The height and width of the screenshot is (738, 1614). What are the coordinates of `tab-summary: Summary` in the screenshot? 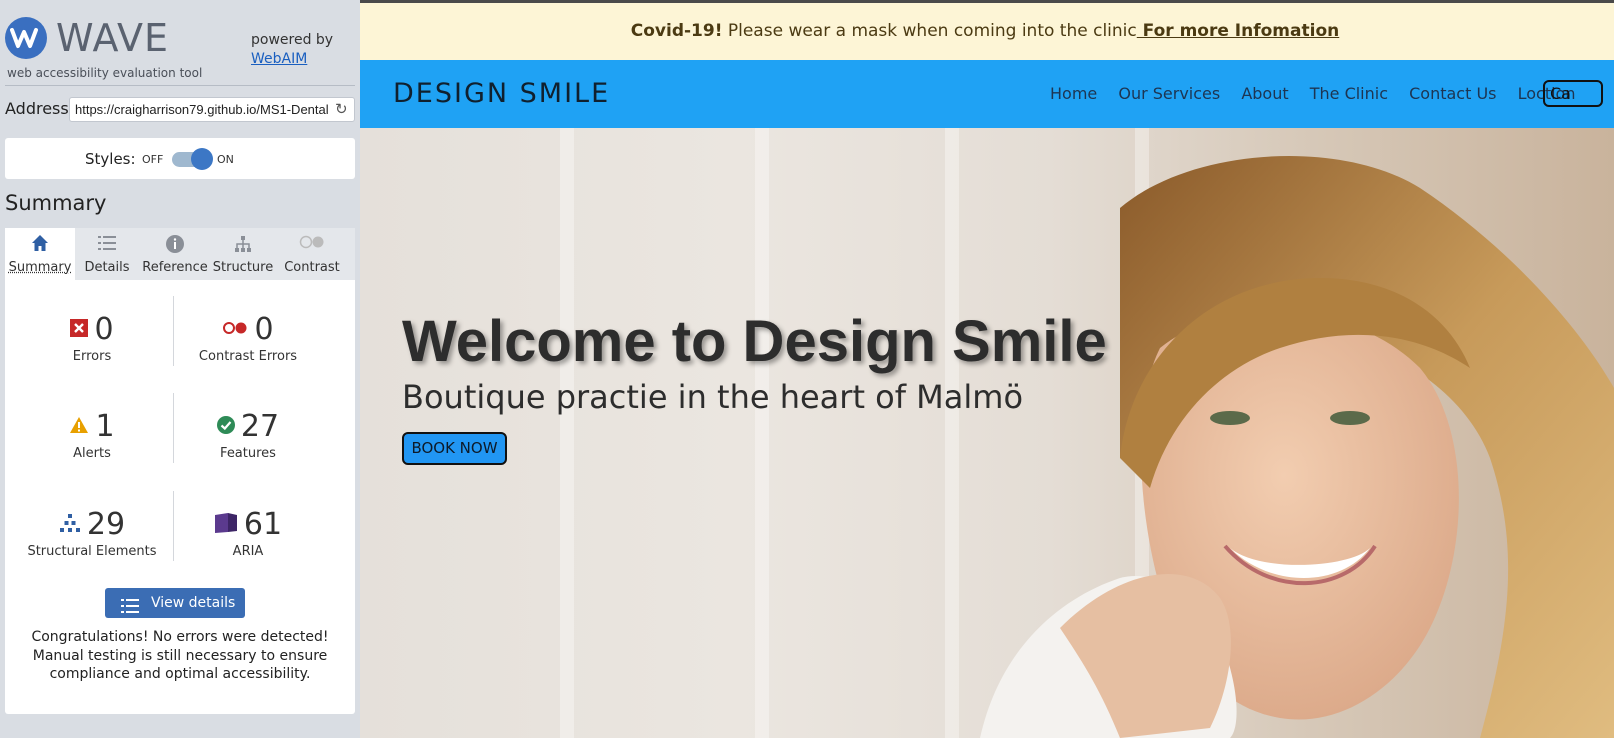 It's located at (40, 254).